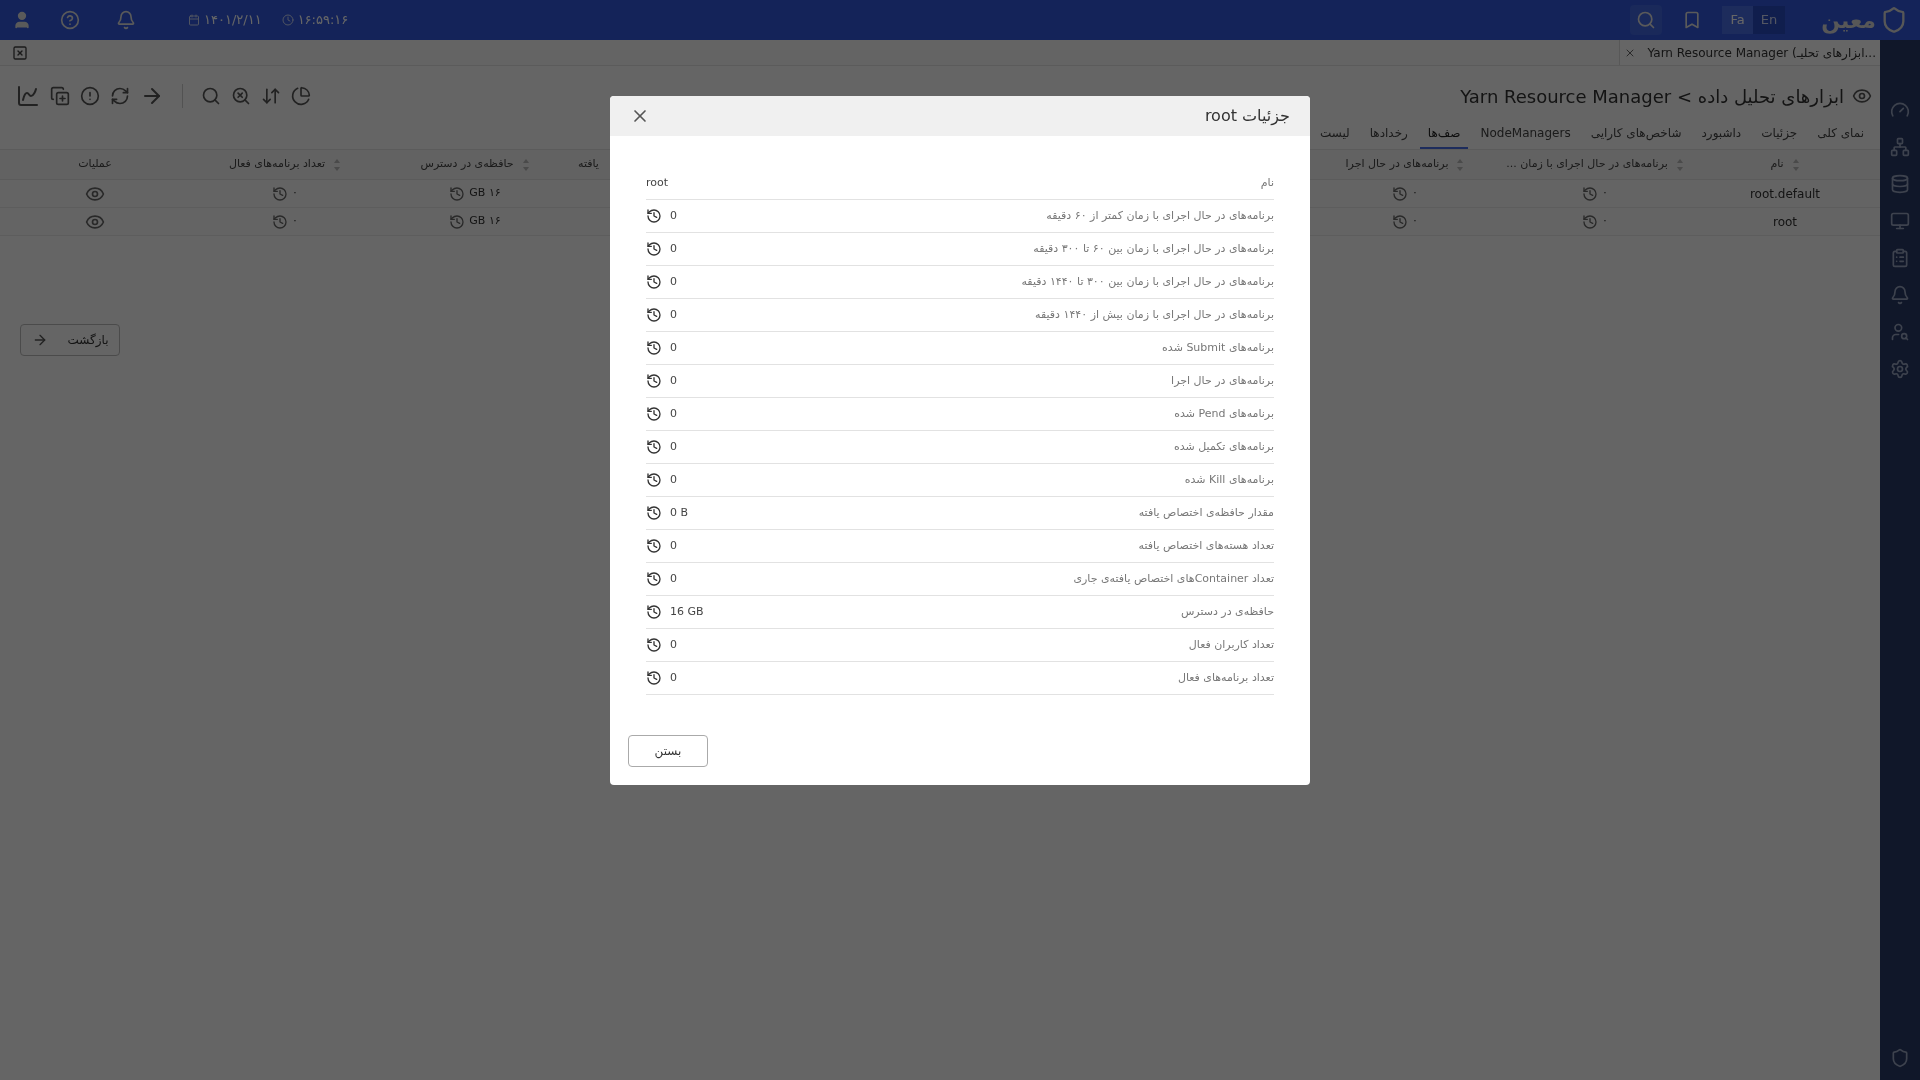 The width and height of the screenshot is (1920, 1080). I want to click on tab: جزئیات, so click(1779, 134).